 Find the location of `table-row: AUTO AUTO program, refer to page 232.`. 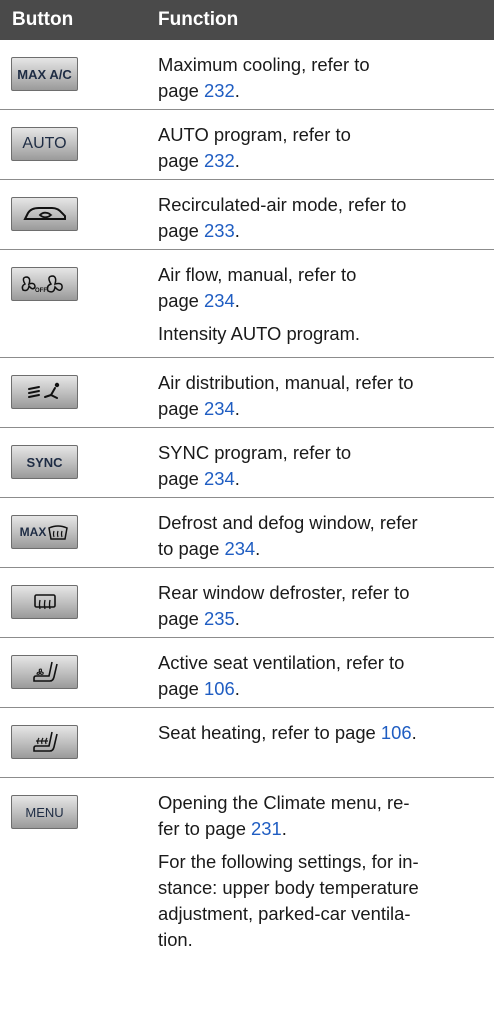

table-row: AUTO AUTO program, refer to page 232. is located at coordinates (247, 144).